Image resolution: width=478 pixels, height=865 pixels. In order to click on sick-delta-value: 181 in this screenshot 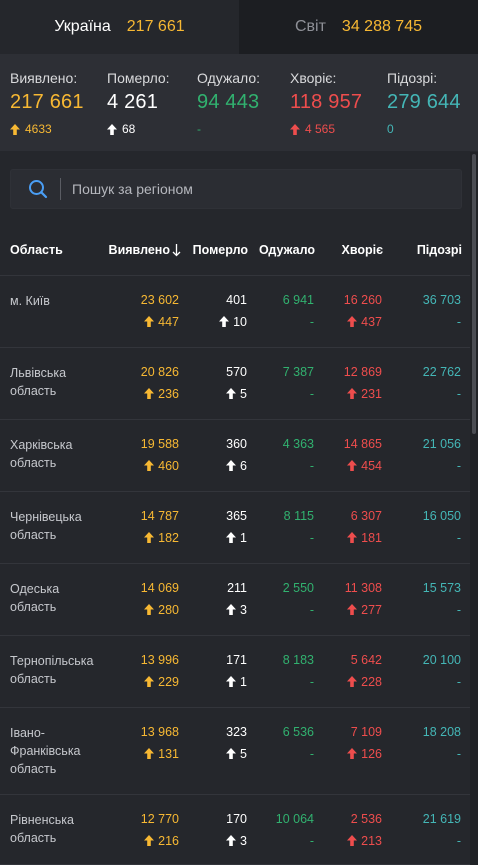, I will do `click(371, 537)`.